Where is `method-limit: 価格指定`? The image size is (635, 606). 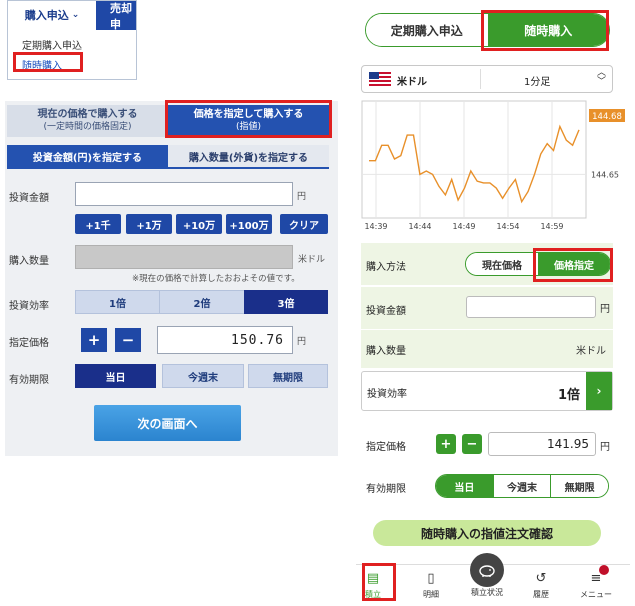
method-limit: 価格指定 is located at coordinates (574, 264).